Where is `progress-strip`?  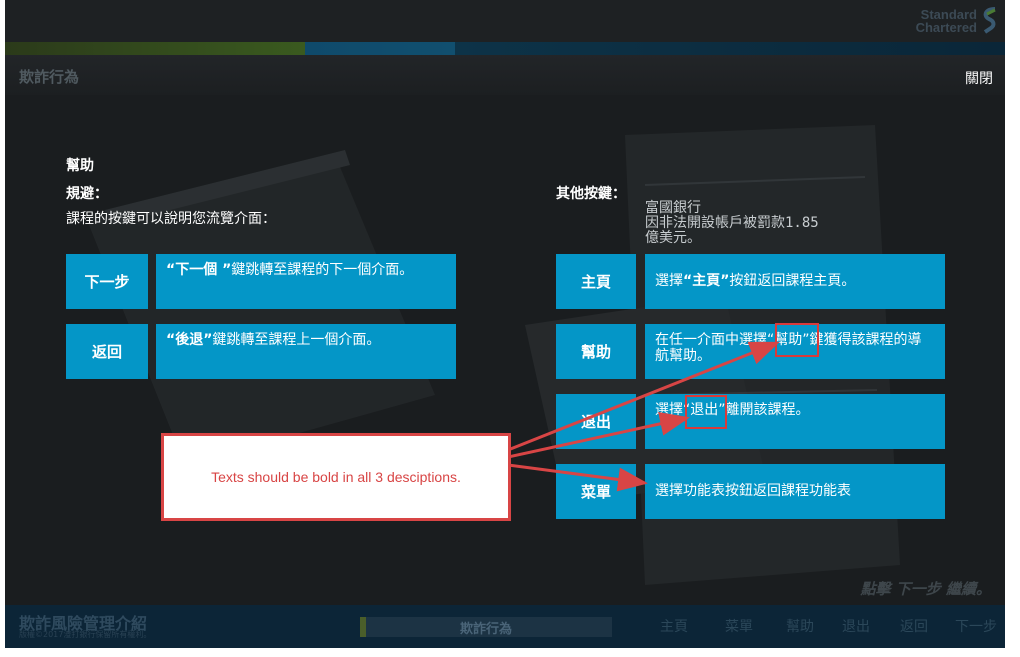
progress-strip is located at coordinates (505, 48).